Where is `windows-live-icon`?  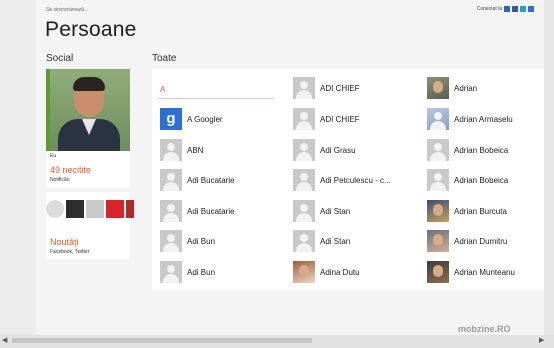
windows-live-icon is located at coordinates (507, 9).